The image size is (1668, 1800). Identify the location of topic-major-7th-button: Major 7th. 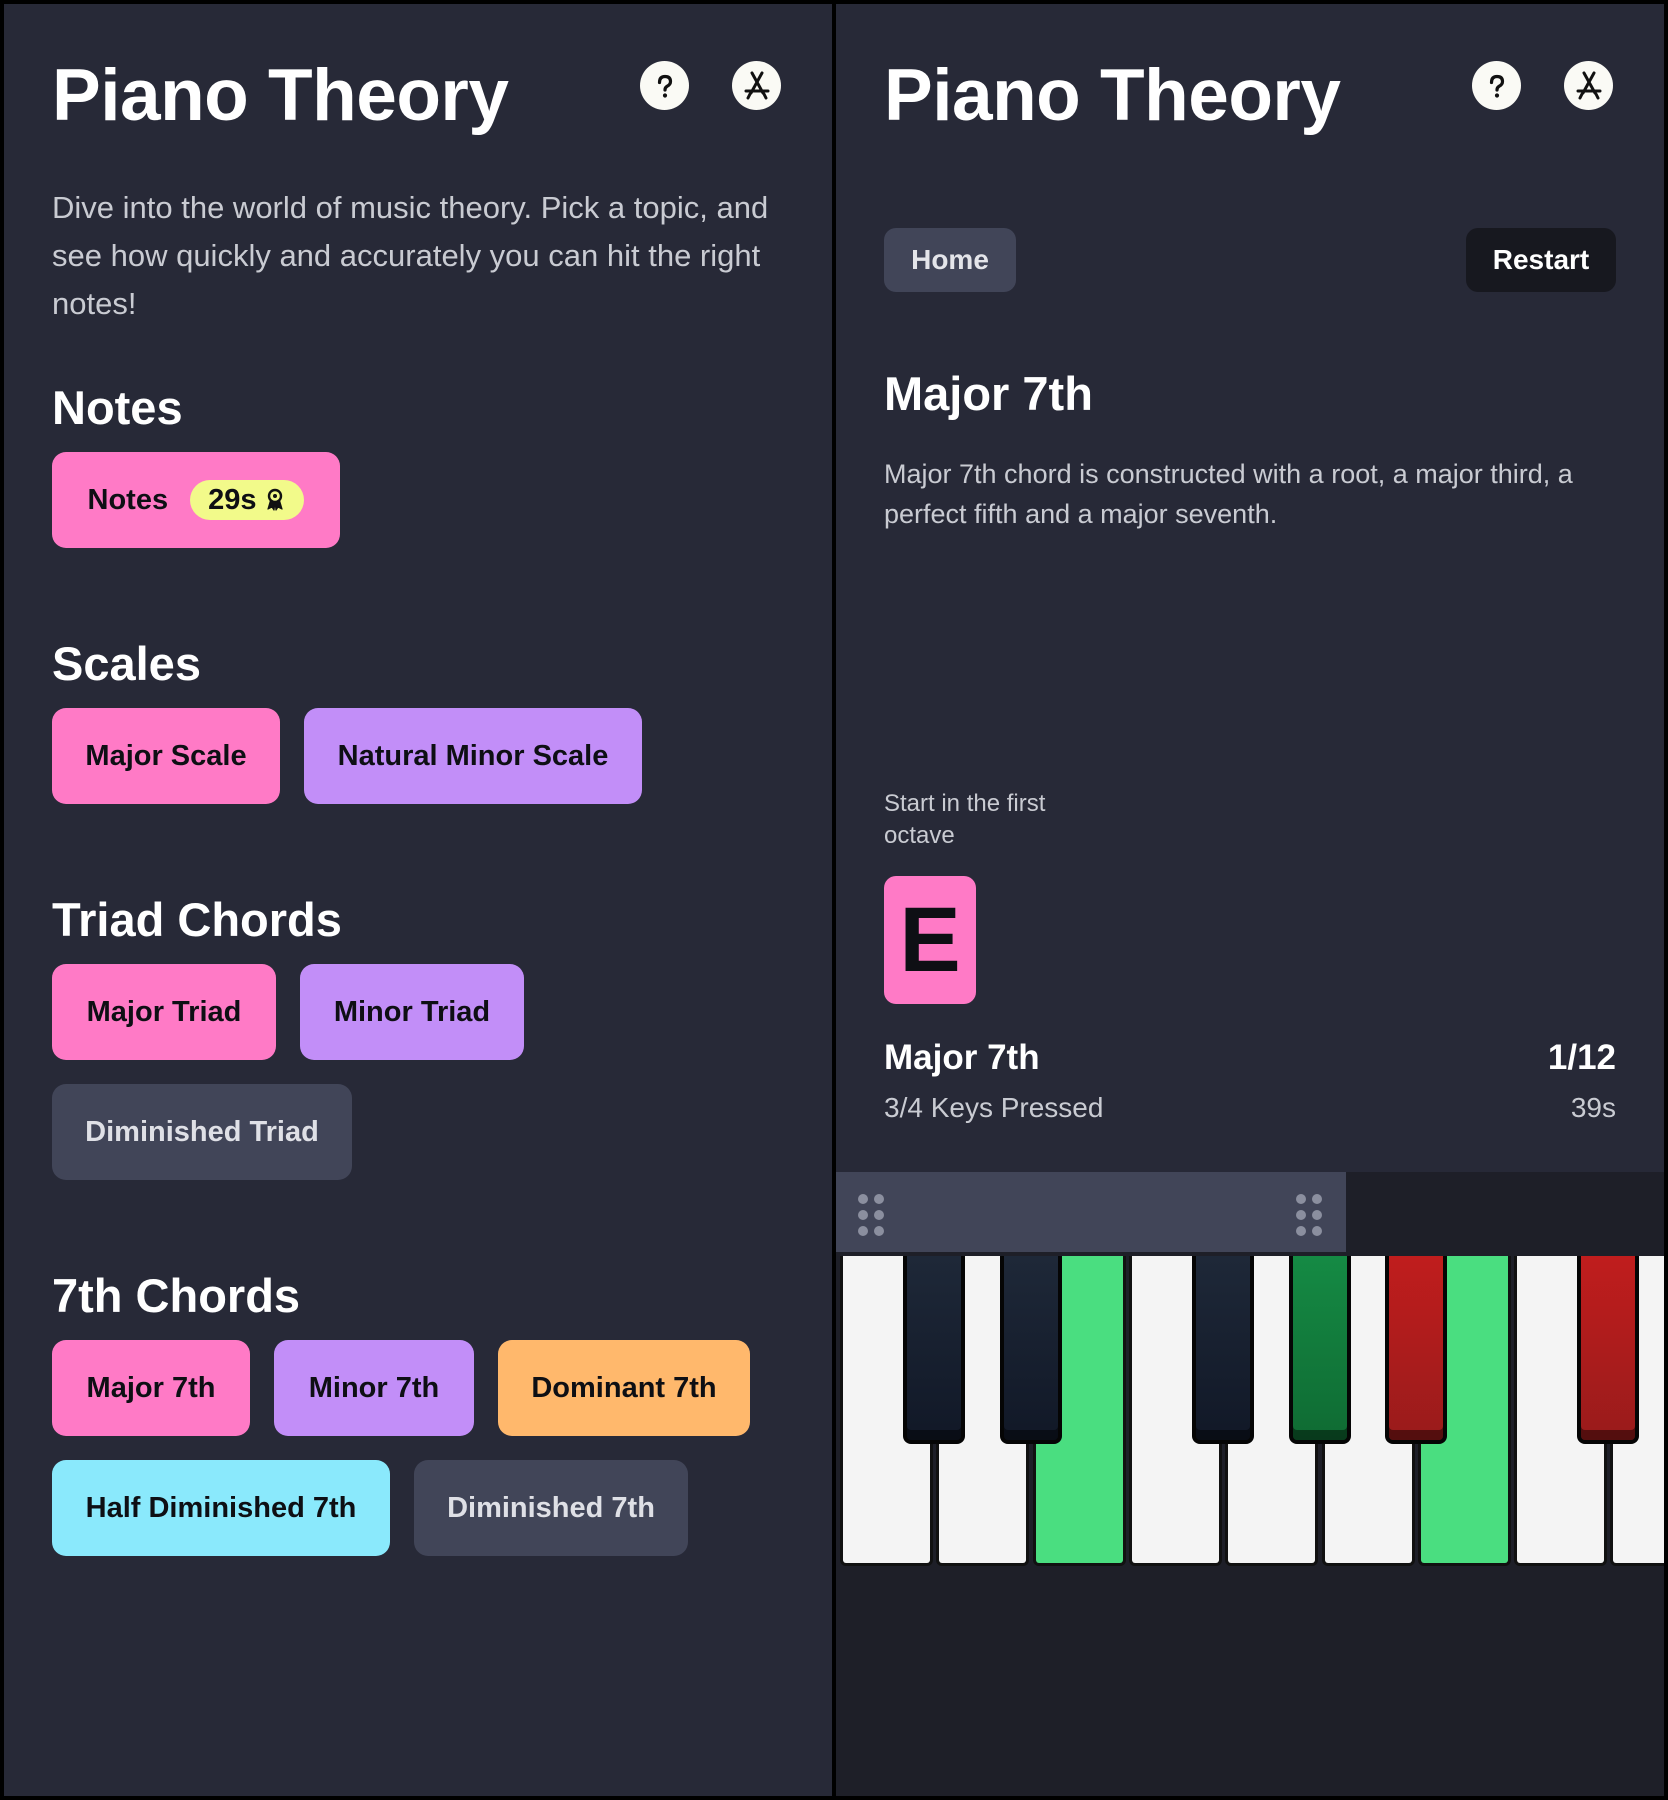
(151, 1388).